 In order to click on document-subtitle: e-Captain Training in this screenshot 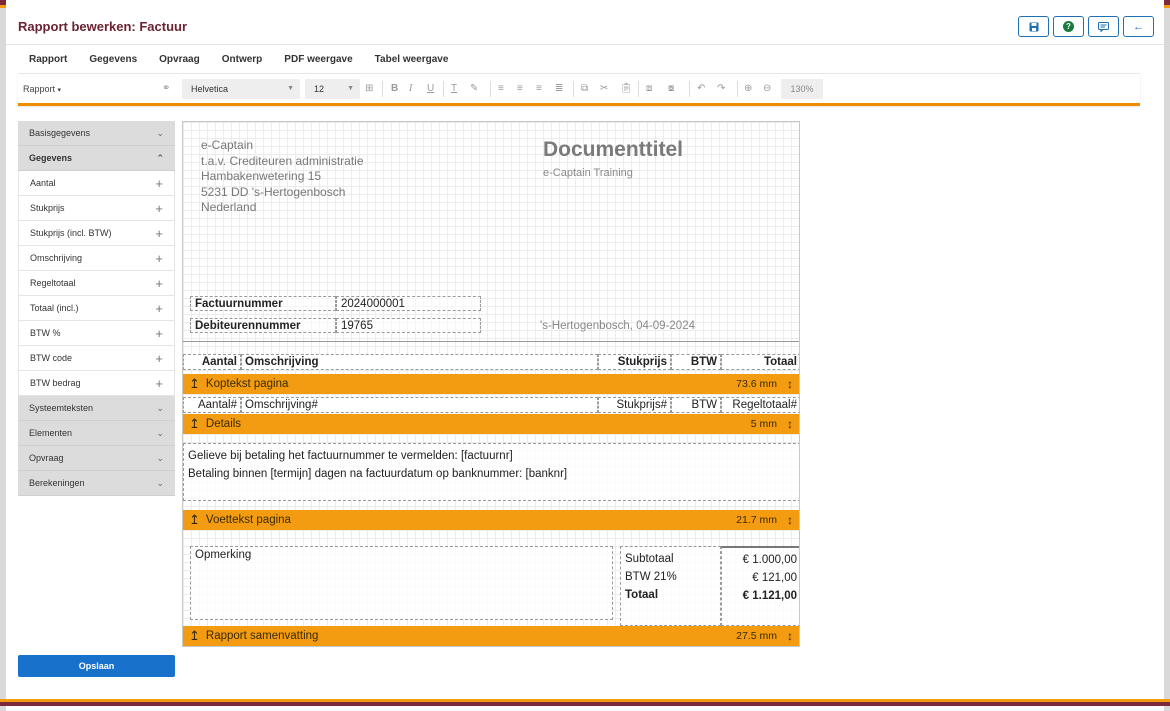, I will do `click(588, 173)`.